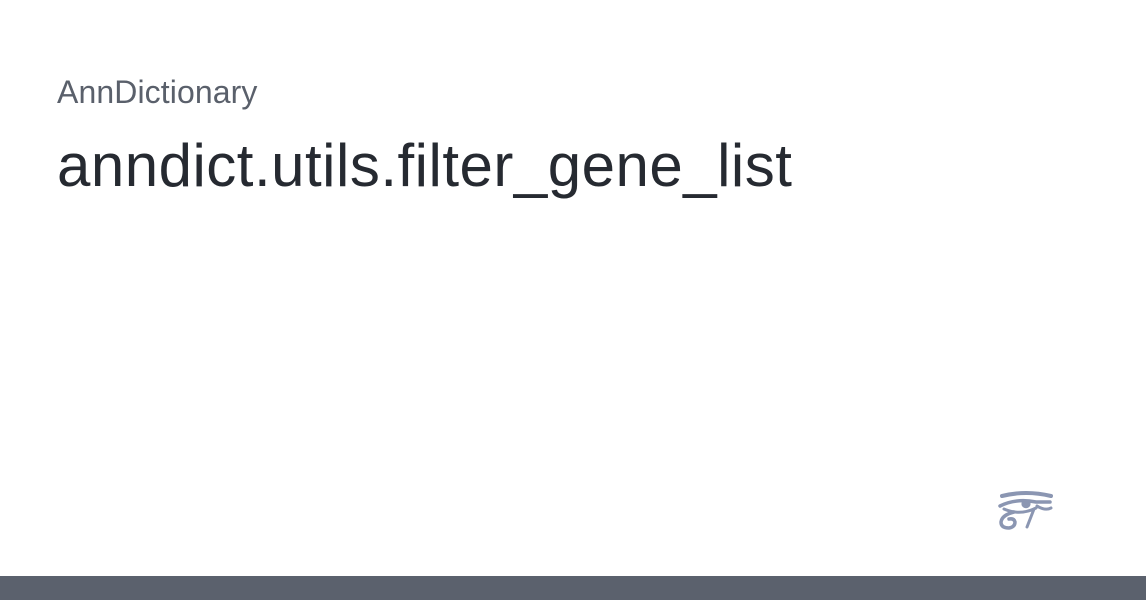  Describe the element at coordinates (1026, 511) in the screenshot. I see `eye-of-horus-icon` at that location.